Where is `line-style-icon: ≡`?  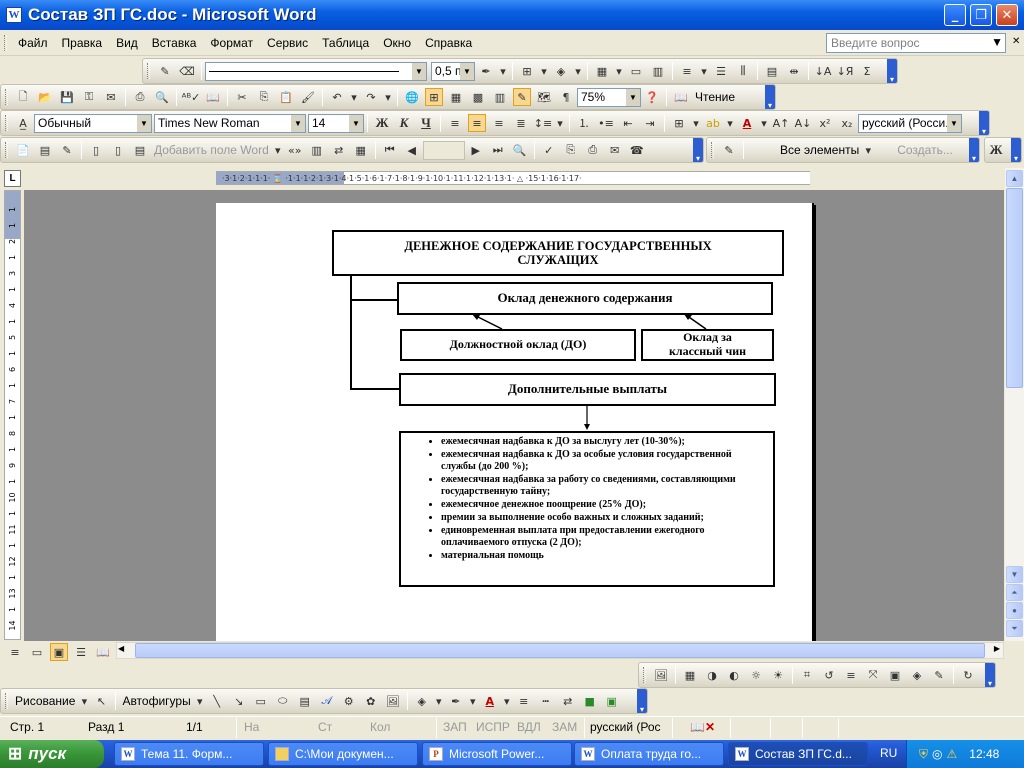 line-style-icon: ≡ is located at coordinates (524, 701).